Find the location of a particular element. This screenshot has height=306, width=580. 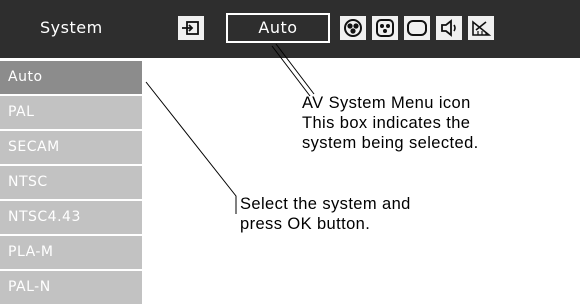

select-callout-post: button. is located at coordinates (341, 224).